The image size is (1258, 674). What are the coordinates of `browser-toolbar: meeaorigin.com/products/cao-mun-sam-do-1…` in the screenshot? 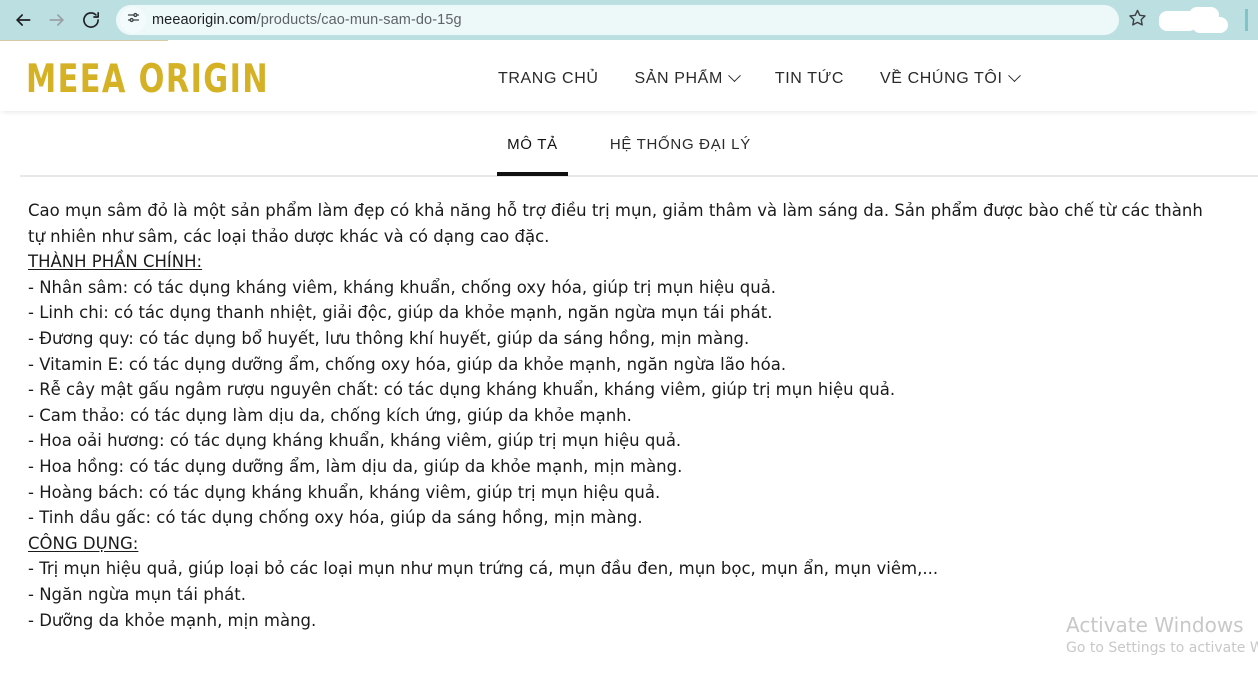 It's located at (629, 20).